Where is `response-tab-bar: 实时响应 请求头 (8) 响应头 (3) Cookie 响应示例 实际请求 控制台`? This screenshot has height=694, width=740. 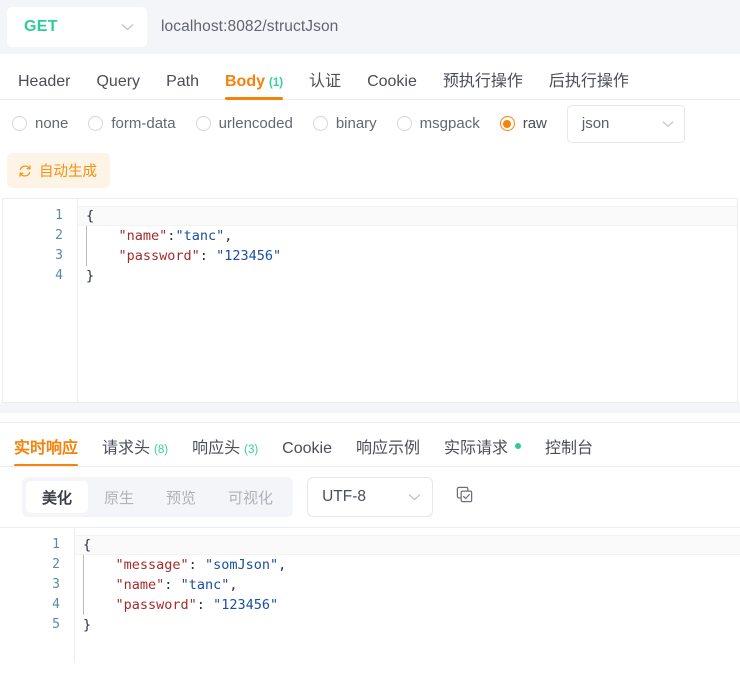
response-tab-bar: 实时响应 请求头 (8) 响应头 (3) Cookie 响应示例 实际请求 控制台 is located at coordinates (370, 445).